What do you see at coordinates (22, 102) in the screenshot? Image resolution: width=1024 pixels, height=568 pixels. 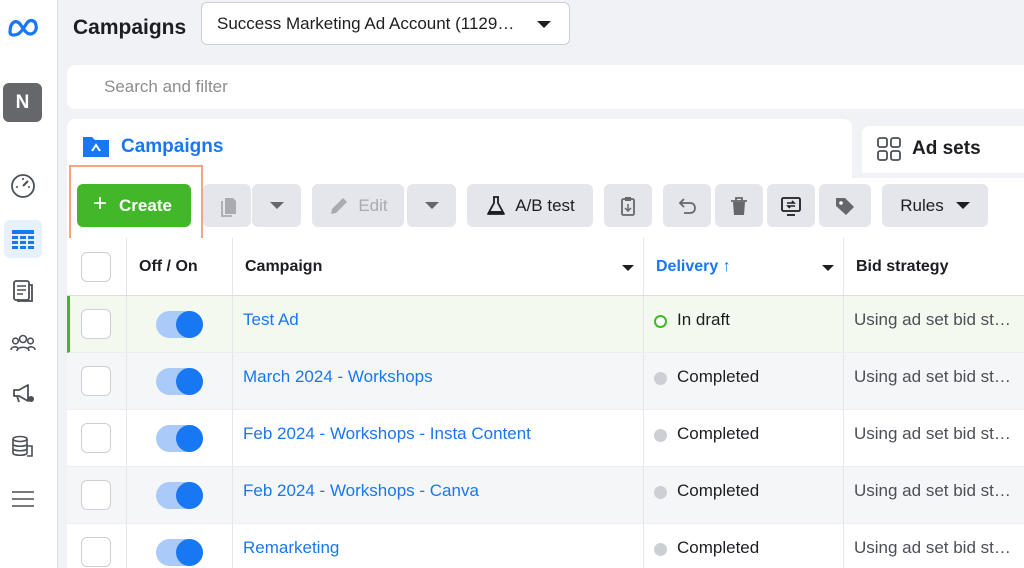 I see `account-avatar: N` at bounding box center [22, 102].